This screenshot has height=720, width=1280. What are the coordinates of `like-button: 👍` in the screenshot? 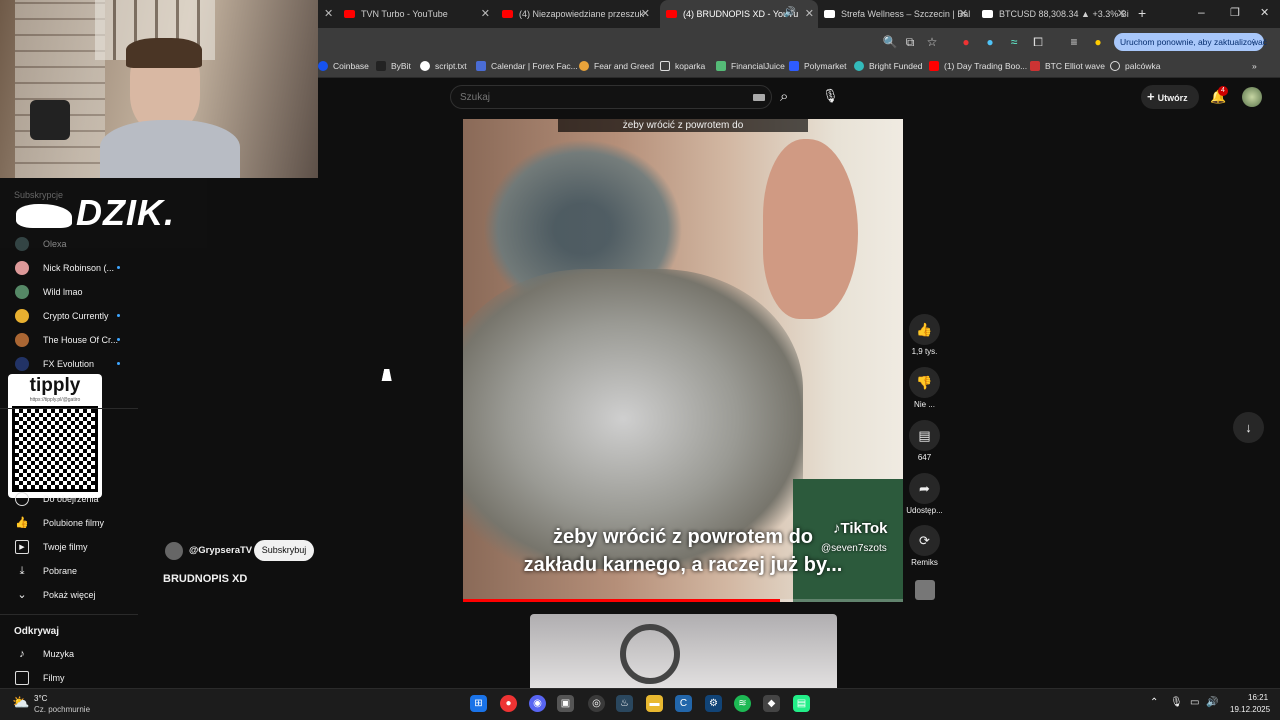 It's located at (924, 329).